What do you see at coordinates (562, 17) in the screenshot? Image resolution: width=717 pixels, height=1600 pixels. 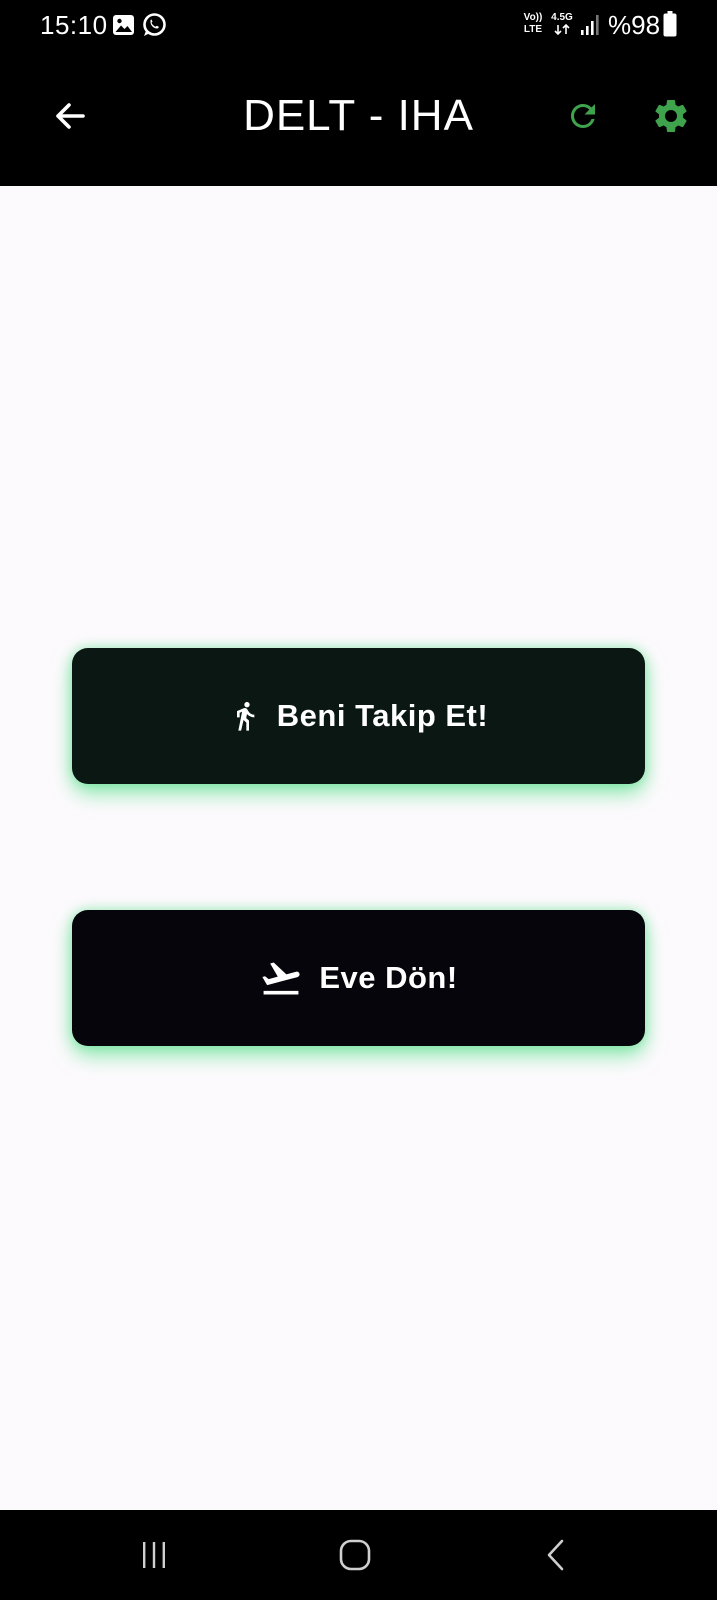 I see `network-type: 4.5G` at bounding box center [562, 17].